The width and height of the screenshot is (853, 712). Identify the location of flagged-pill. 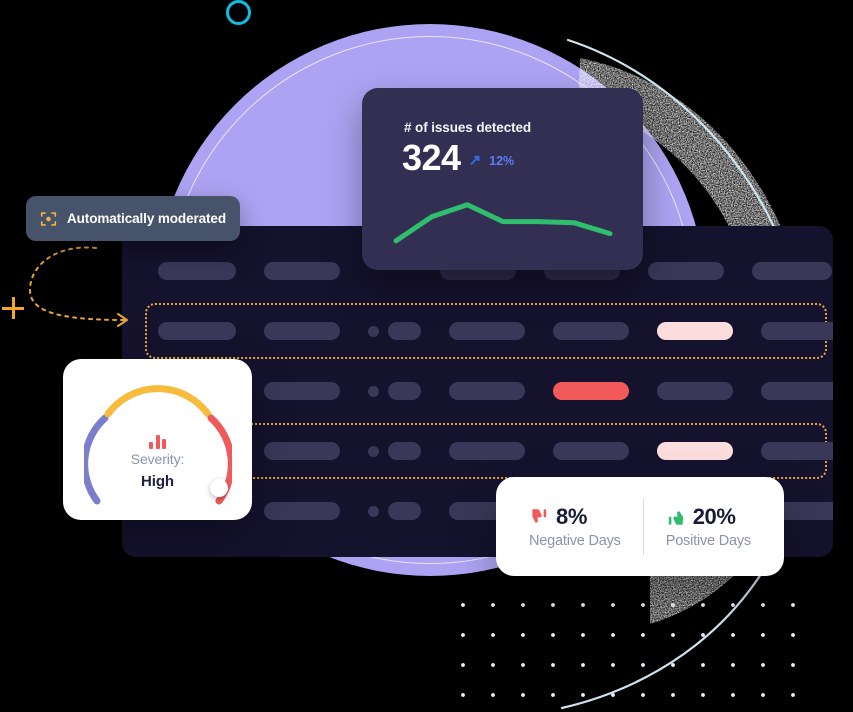
(591, 391).